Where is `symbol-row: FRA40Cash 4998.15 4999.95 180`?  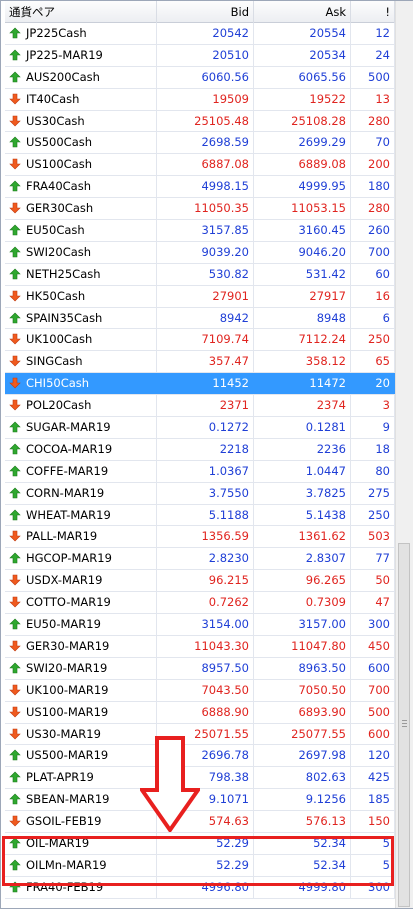 symbol-row: FRA40Cash 4998.15 4999.95 180 is located at coordinates (200, 187).